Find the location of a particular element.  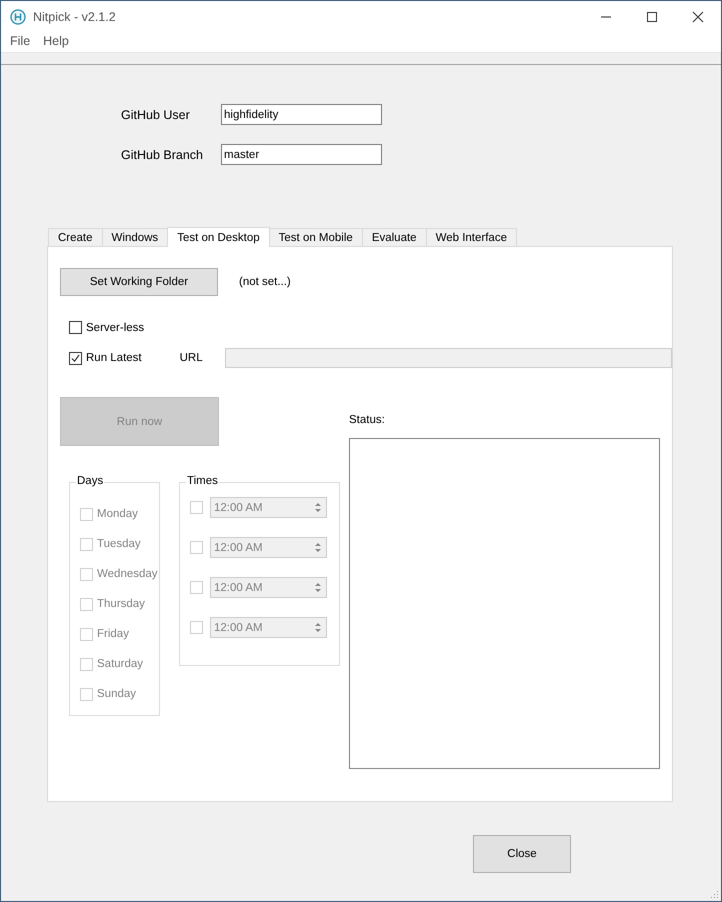

field-label: GitHub User is located at coordinates (156, 115).